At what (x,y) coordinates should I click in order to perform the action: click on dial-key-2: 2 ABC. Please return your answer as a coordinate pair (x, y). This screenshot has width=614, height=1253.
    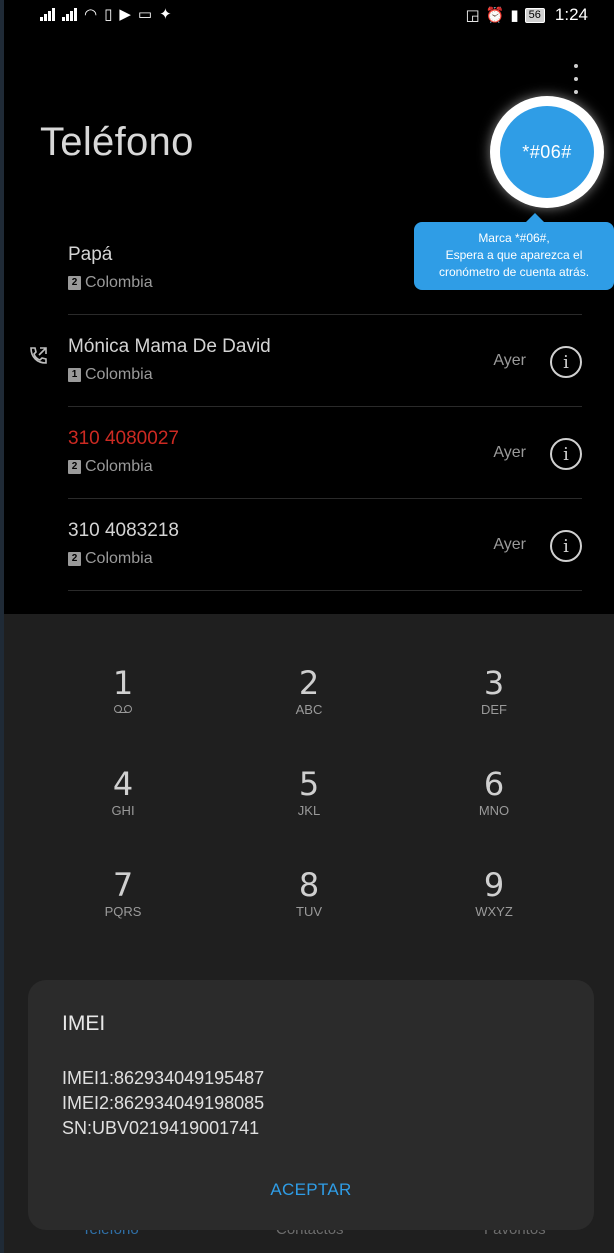
    Looking at the image, I should click on (309, 665).